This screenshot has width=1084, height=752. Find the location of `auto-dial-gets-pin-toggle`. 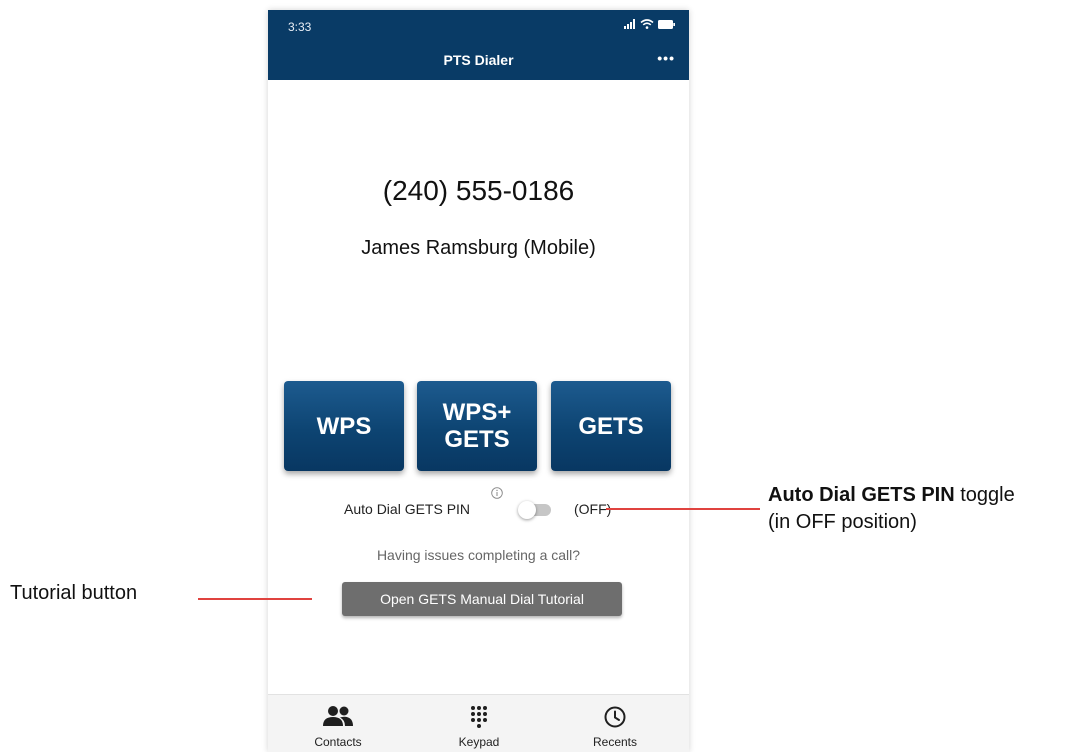

auto-dial-gets-pin-toggle is located at coordinates (534, 510).